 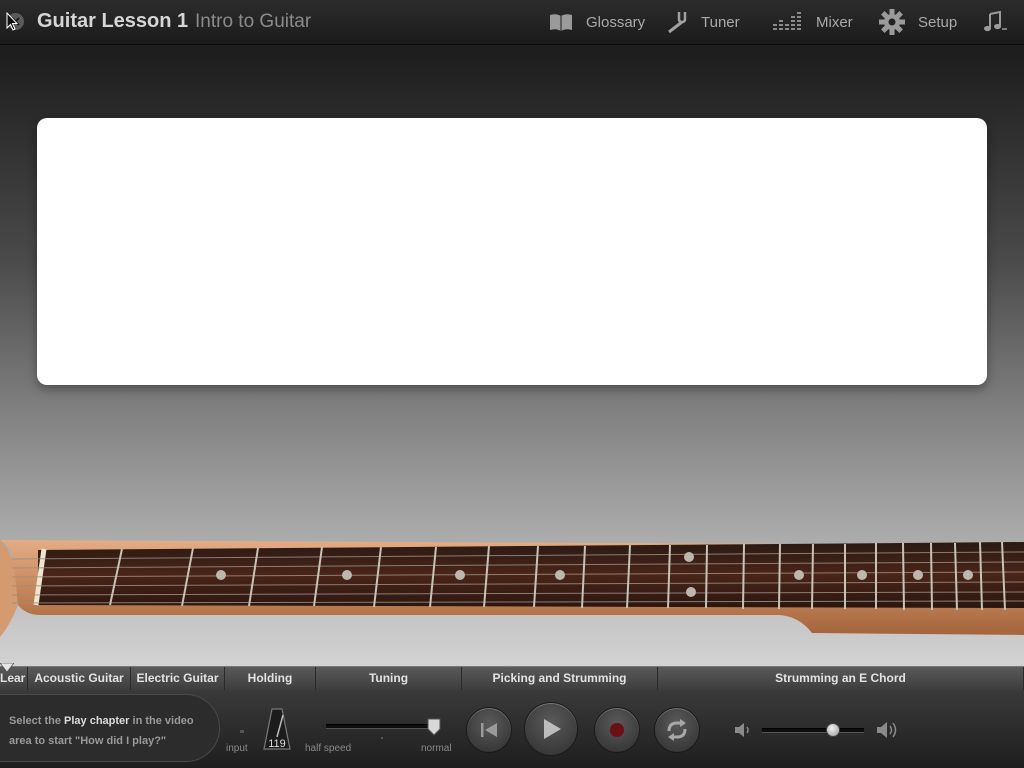 I want to click on volume-high-icon, so click(x=887, y=730).